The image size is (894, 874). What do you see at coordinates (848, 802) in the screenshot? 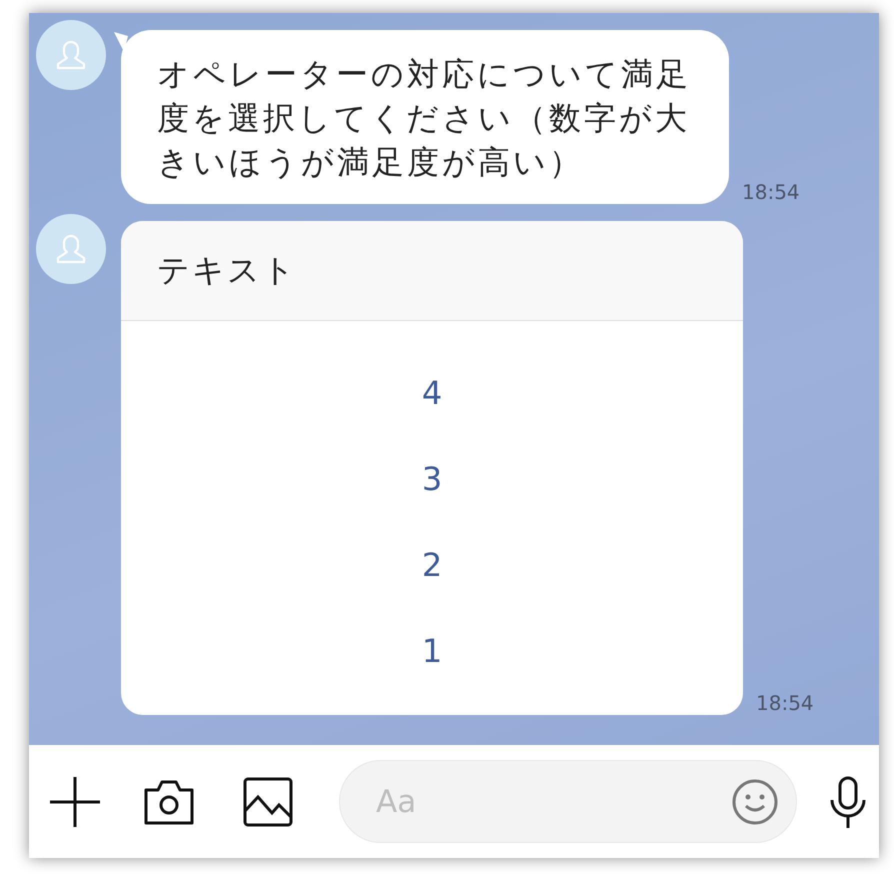
I see `microphone-icon` at bounding box center [848, 802].